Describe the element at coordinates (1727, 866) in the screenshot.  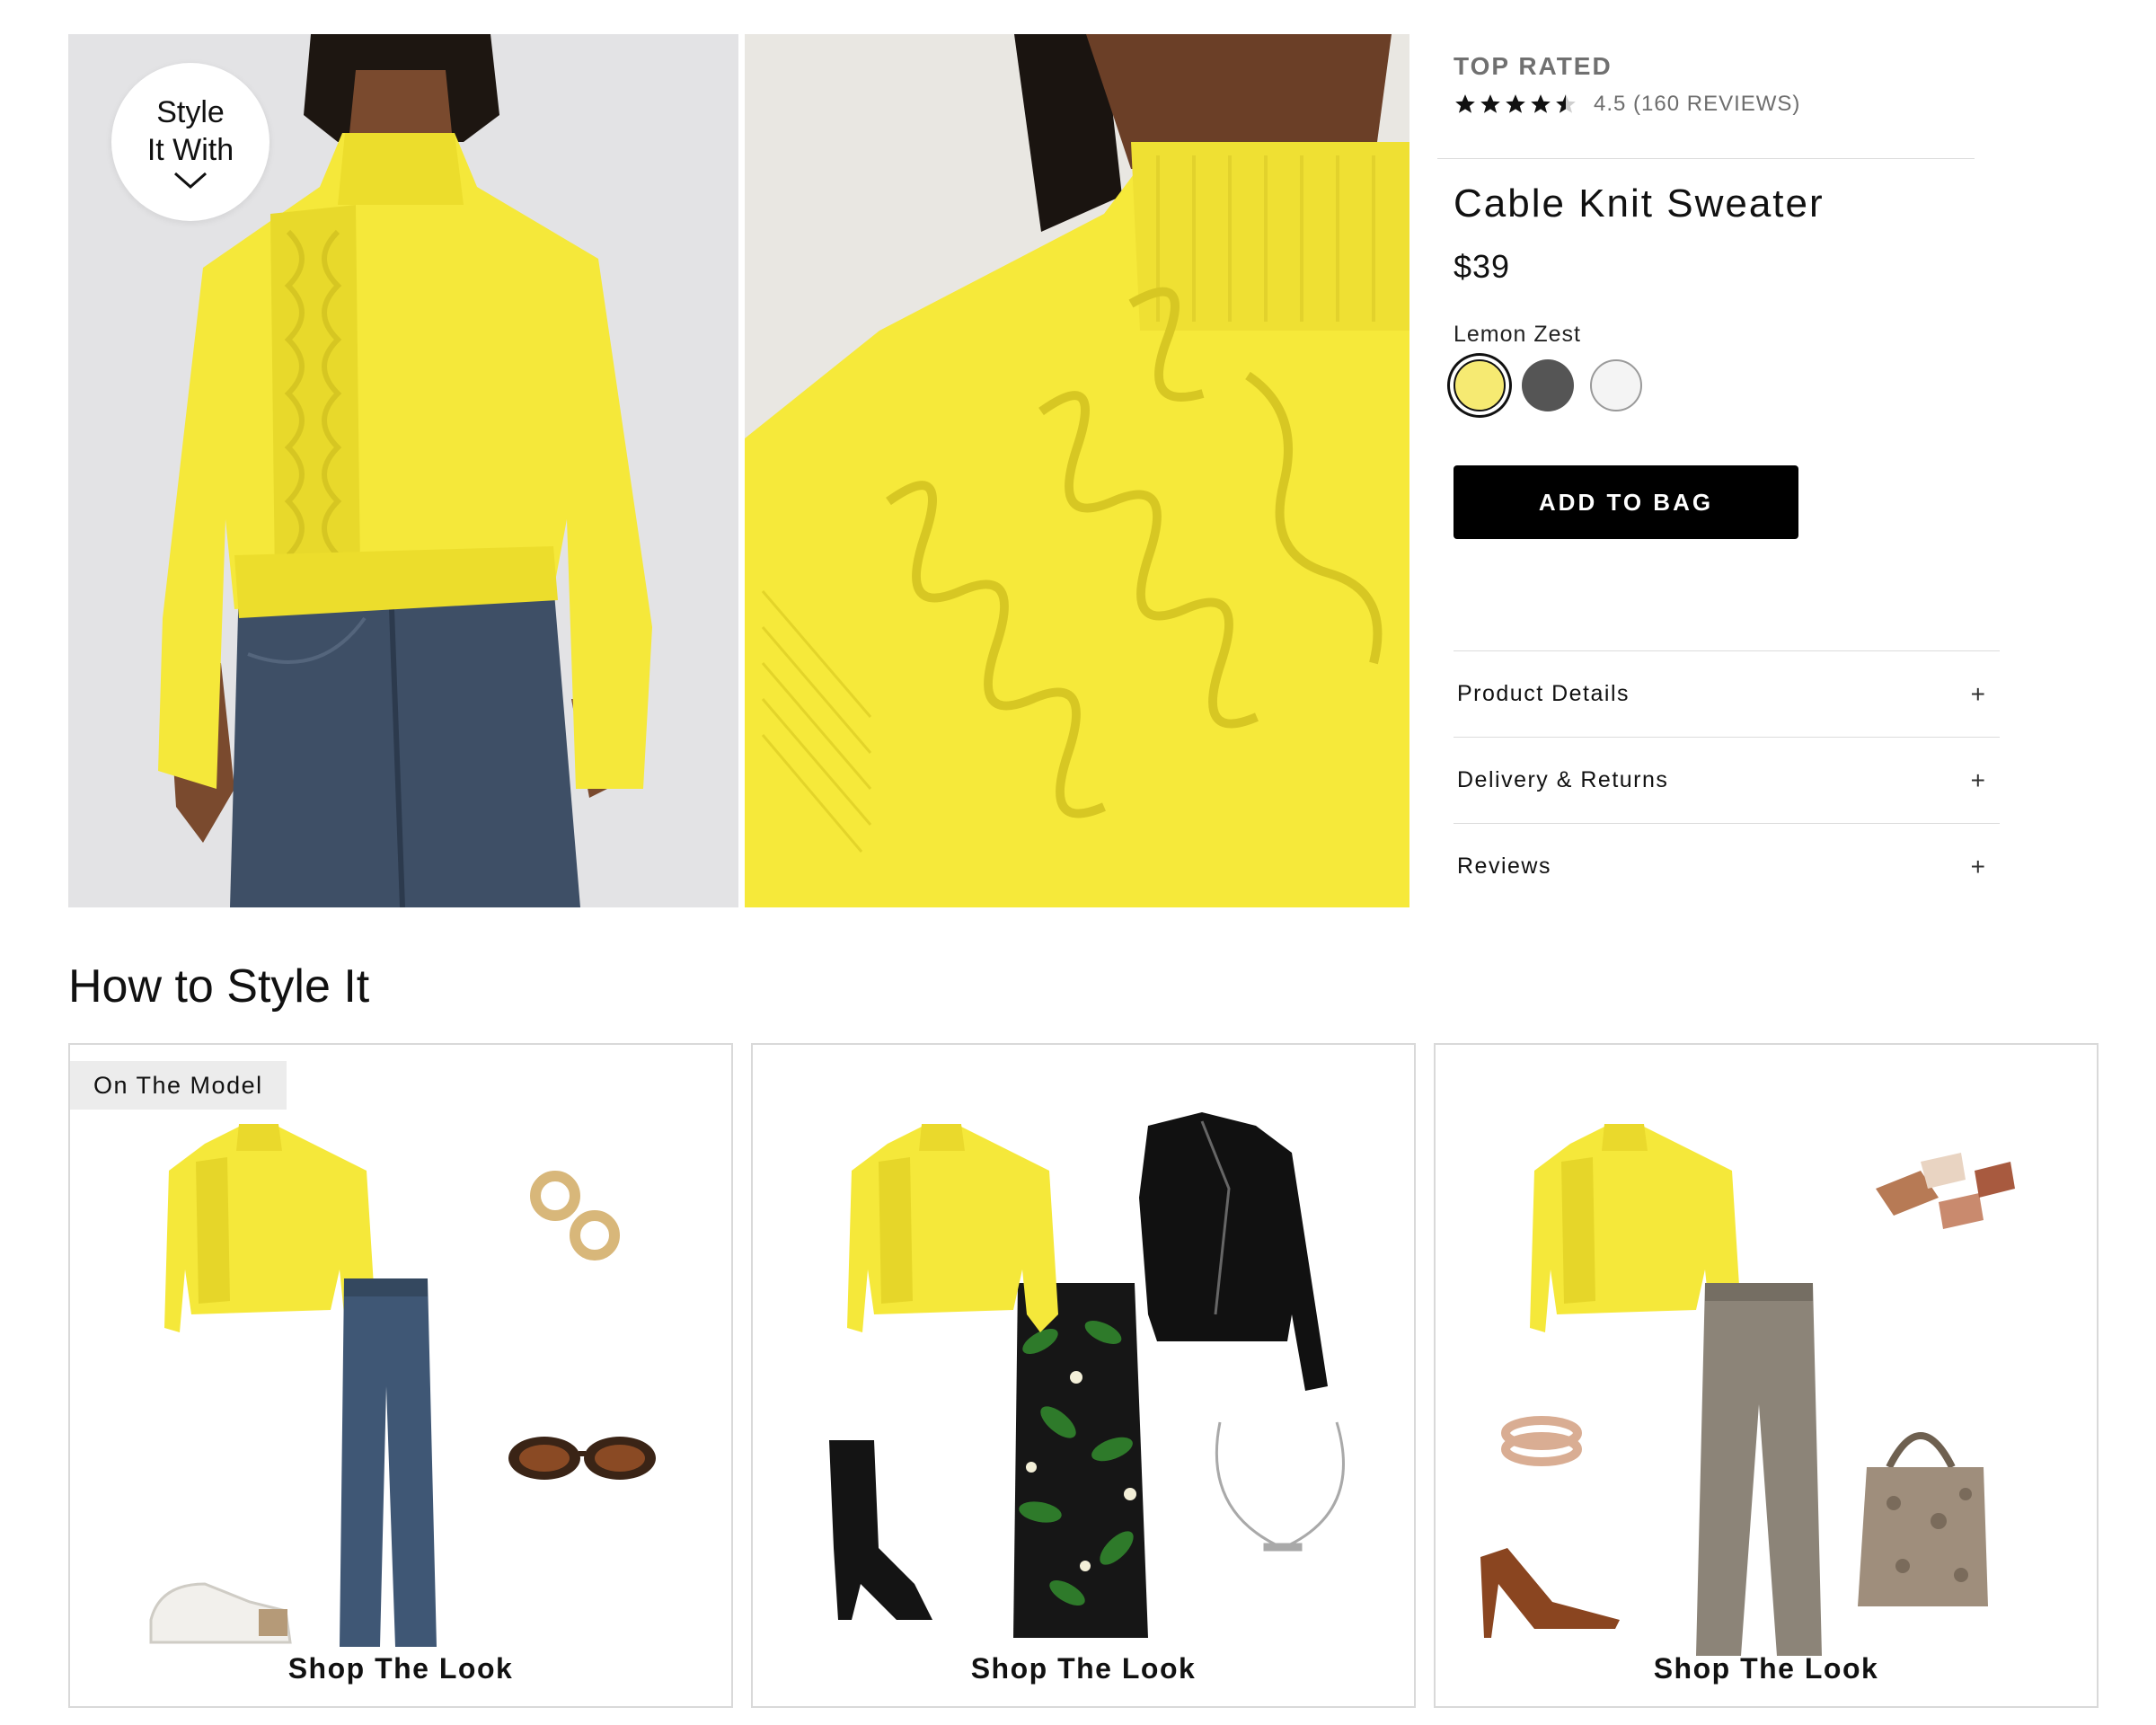
I see `accordion-reviews: Reviews +` at that location.